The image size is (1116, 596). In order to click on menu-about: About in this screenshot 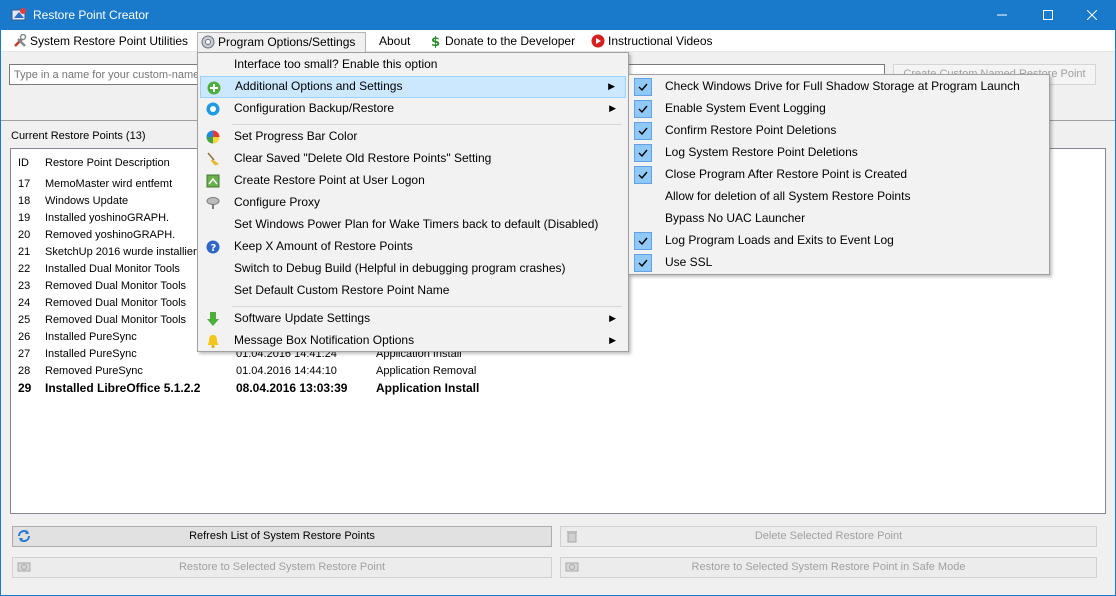, I will do `click(384, 42)`.